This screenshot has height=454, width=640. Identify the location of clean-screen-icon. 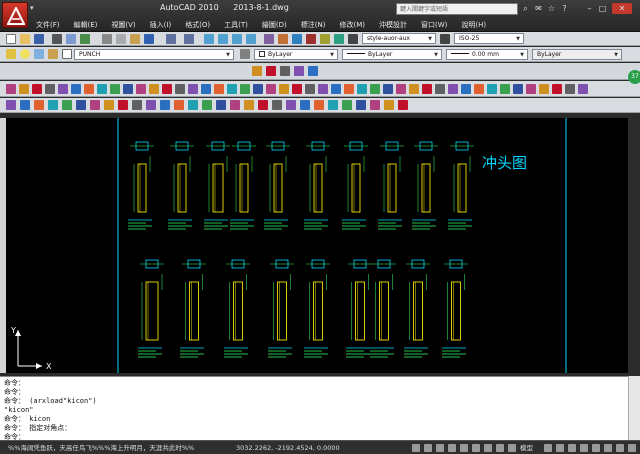
(632, 448).